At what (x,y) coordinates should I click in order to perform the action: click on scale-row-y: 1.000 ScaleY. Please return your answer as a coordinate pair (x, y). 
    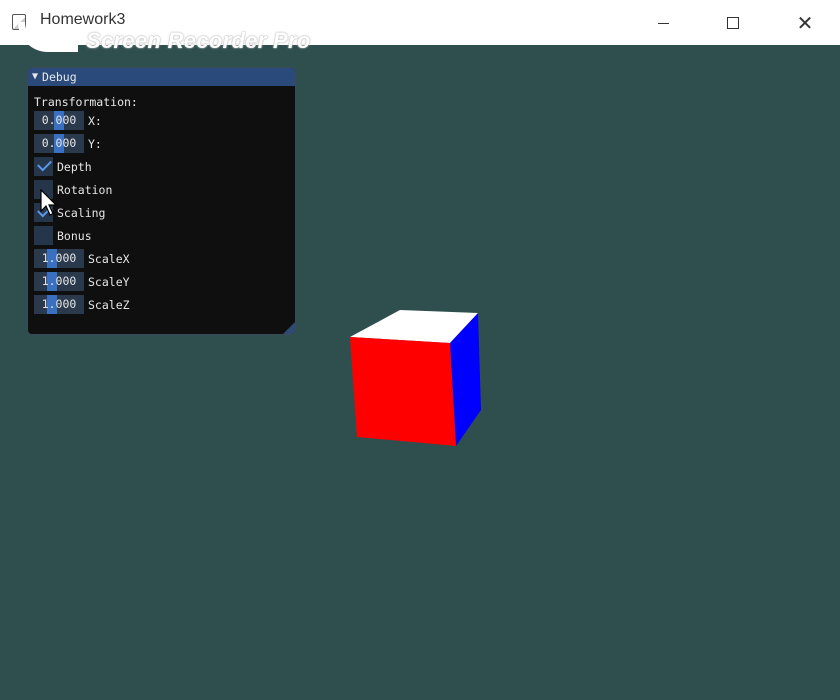
    Looking at the image, I should click on (82, 281).